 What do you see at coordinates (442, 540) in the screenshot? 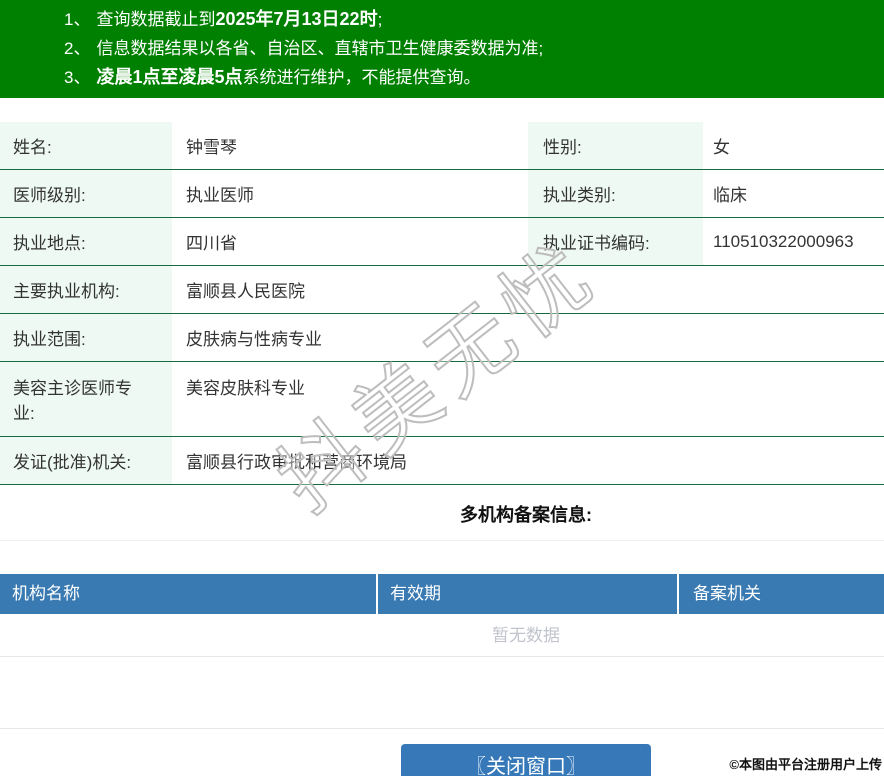
I see `section-divider` at bounding box center [442, 540].